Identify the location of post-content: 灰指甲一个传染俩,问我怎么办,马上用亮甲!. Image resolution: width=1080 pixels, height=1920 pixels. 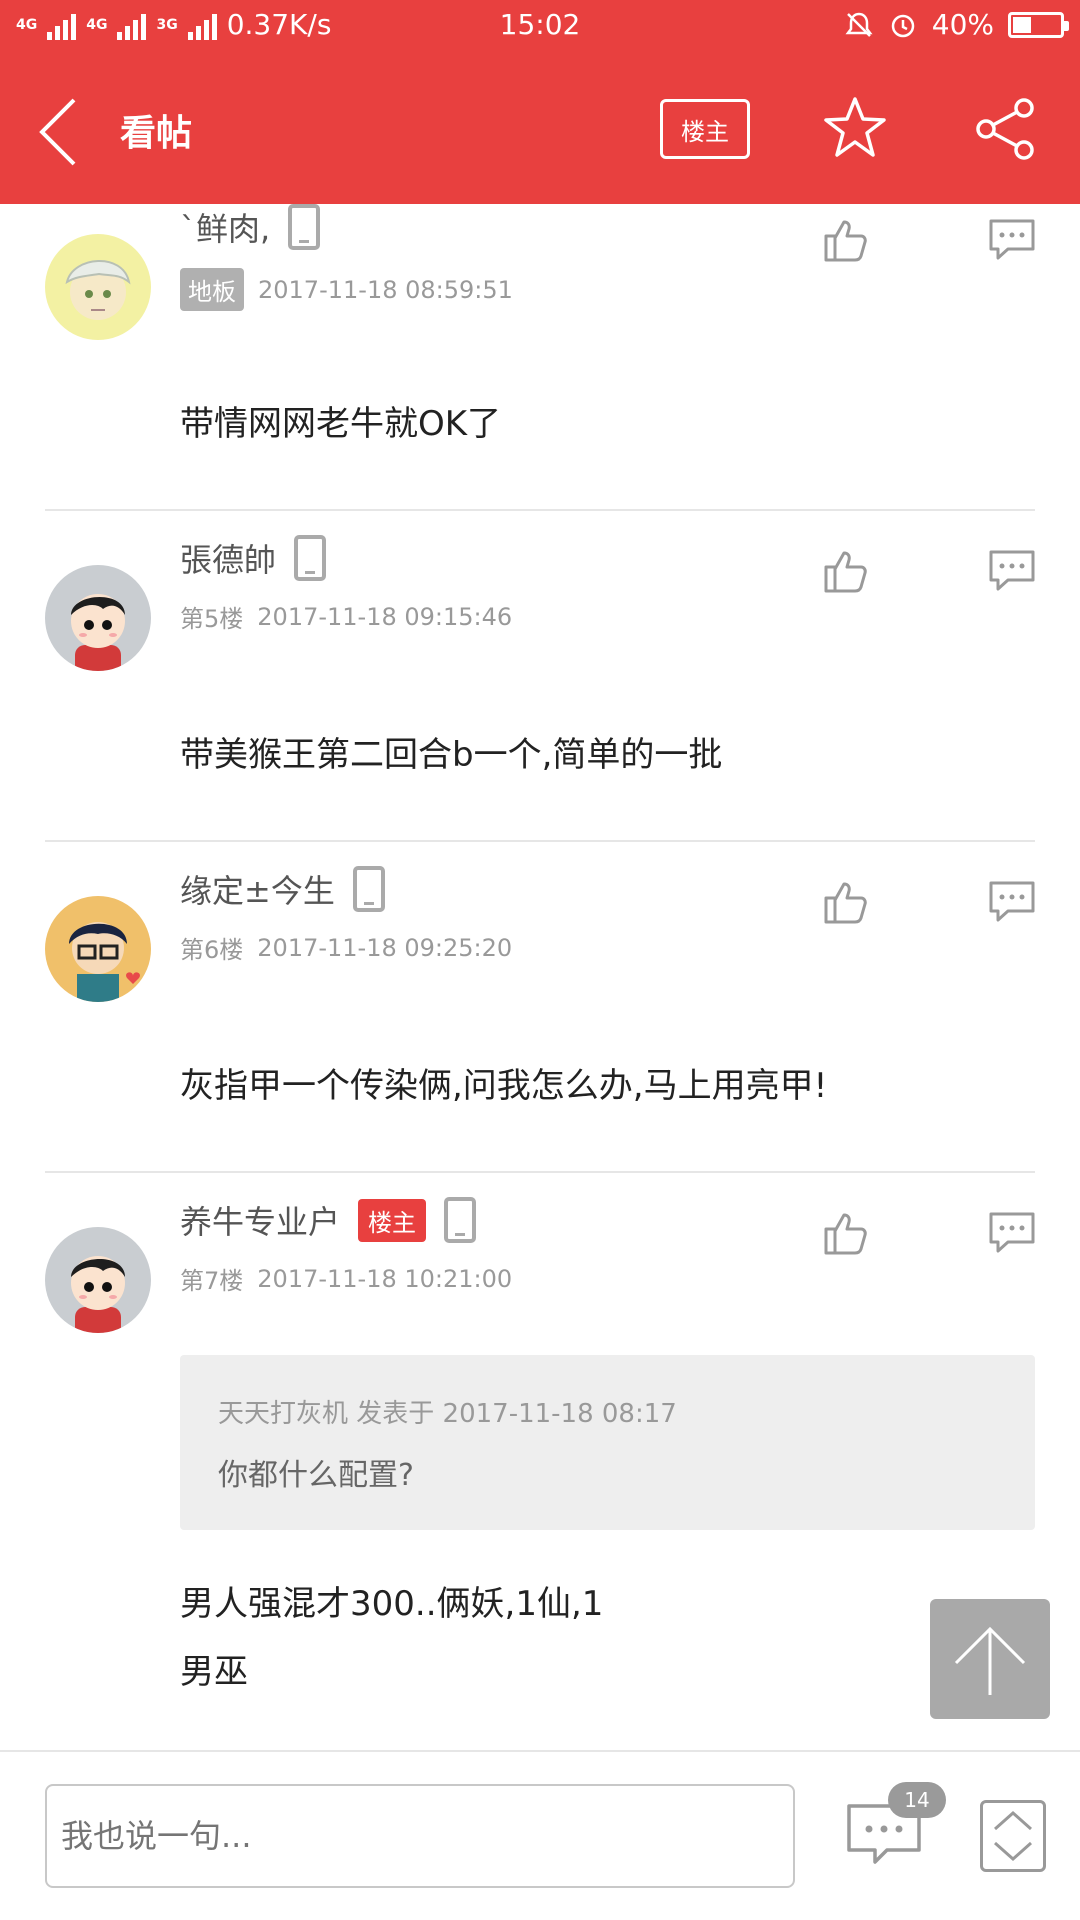
(504, 1086).